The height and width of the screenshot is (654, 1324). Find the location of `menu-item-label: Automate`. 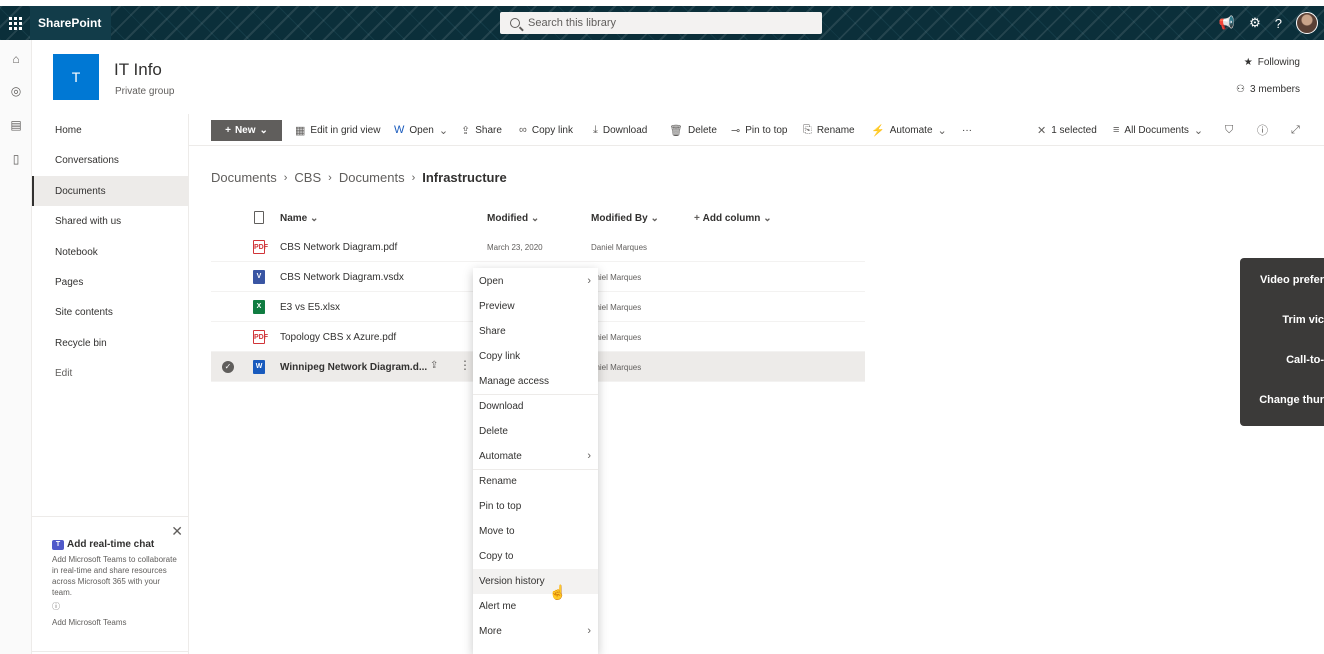

menu-item-label: Automate is located at coordinates (500, 456).